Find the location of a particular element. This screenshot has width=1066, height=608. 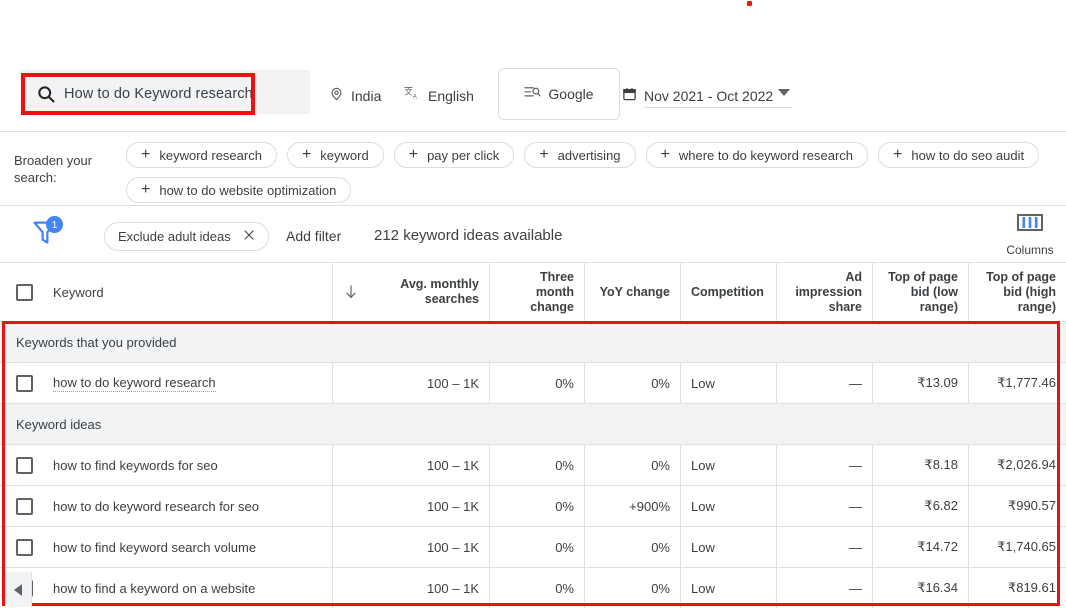

broaden-chip: + advertising is located at coordinates (580, 155).